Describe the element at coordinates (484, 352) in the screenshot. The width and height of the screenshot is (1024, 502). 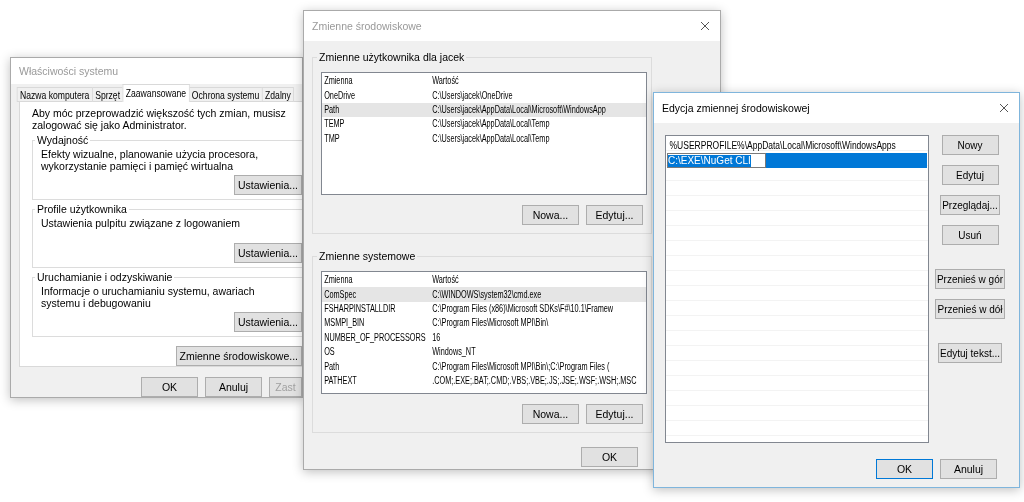
I see `variable-row: OS Windows_NT` at that location.